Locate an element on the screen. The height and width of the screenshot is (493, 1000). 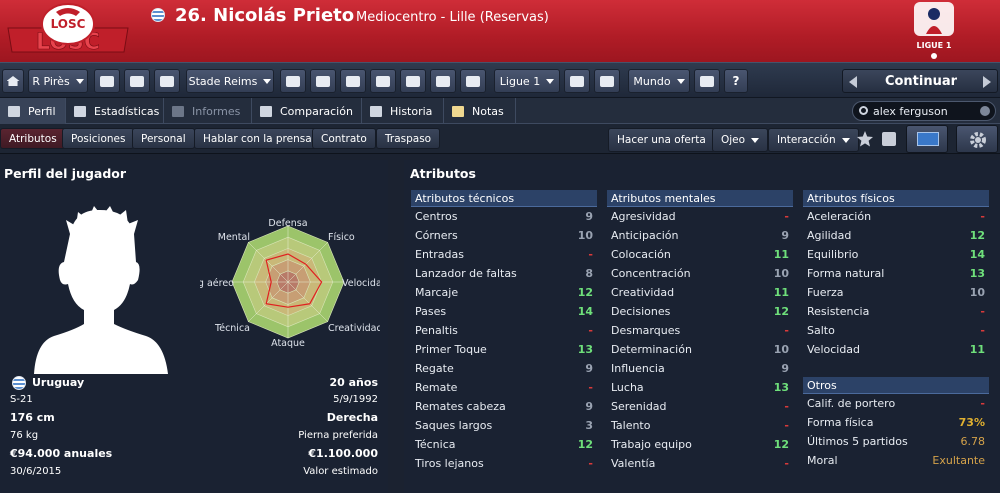
physical-attribute-row: Salto - is located at coordinates (896, 330).